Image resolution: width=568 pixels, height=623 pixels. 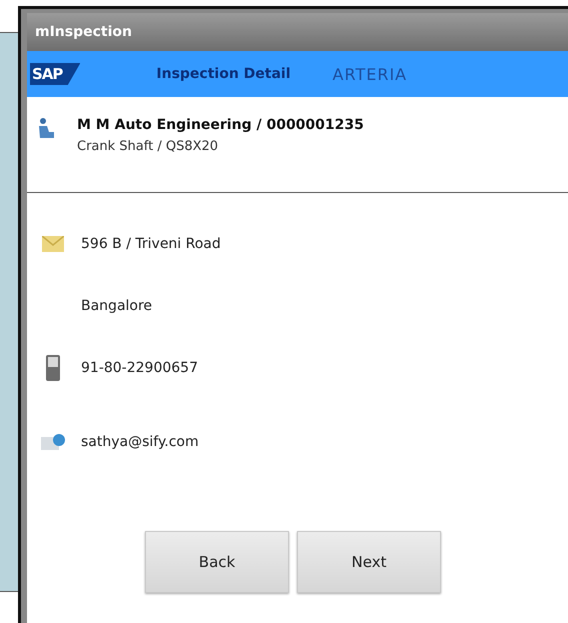 I want to click on envelope-icon, so click(x=53, y=244).